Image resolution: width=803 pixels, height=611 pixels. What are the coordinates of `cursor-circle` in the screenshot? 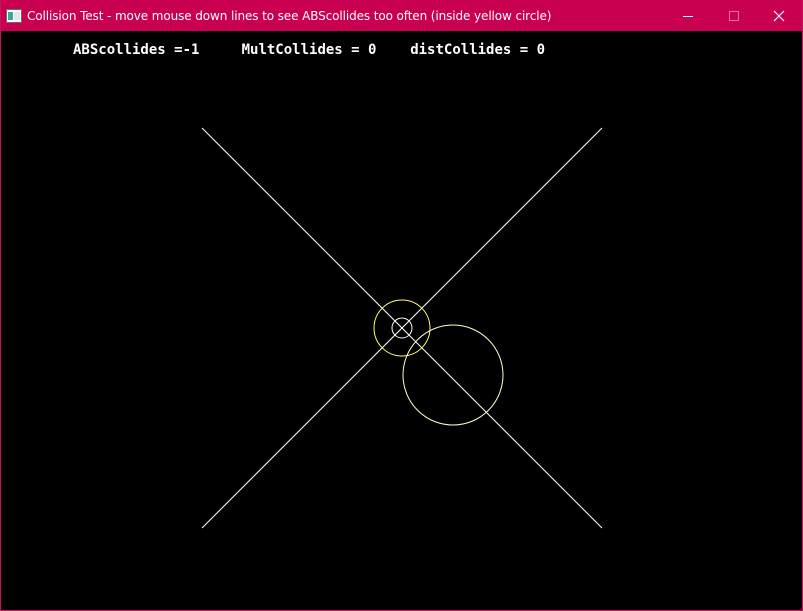 It's located at (453, 375).